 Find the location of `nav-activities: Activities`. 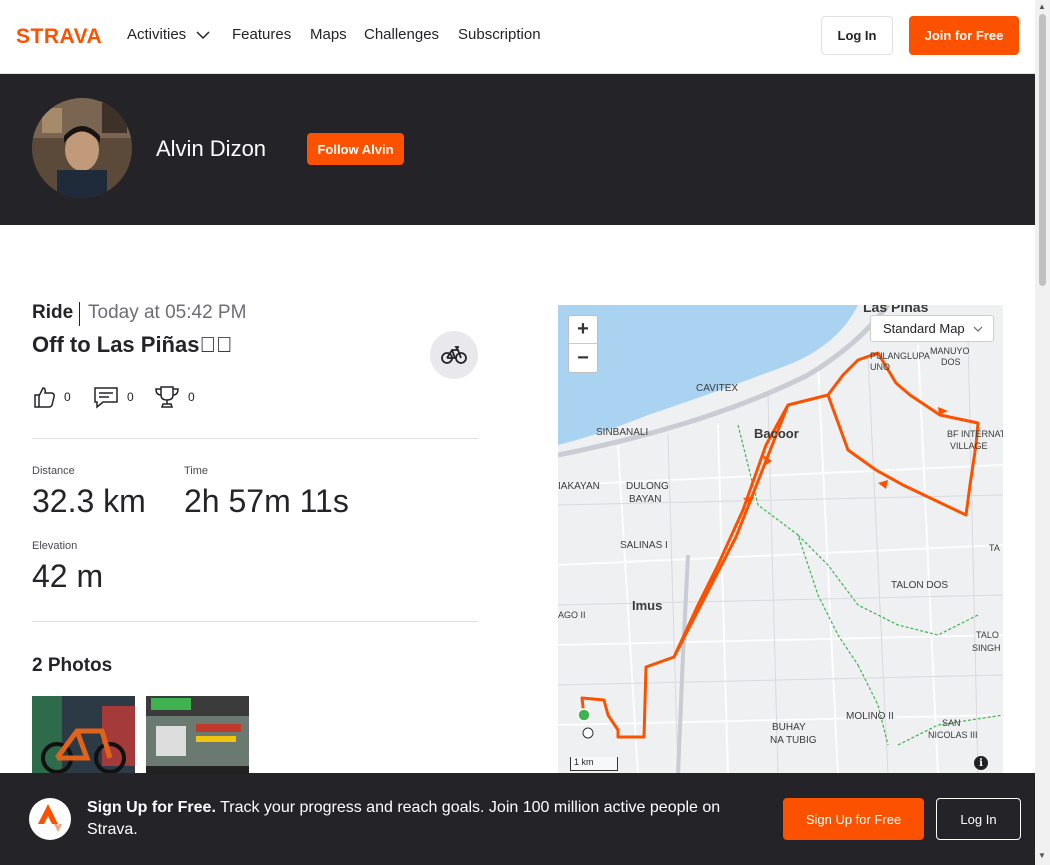

nav-activities: Activities is located at coordinates (168, 35).